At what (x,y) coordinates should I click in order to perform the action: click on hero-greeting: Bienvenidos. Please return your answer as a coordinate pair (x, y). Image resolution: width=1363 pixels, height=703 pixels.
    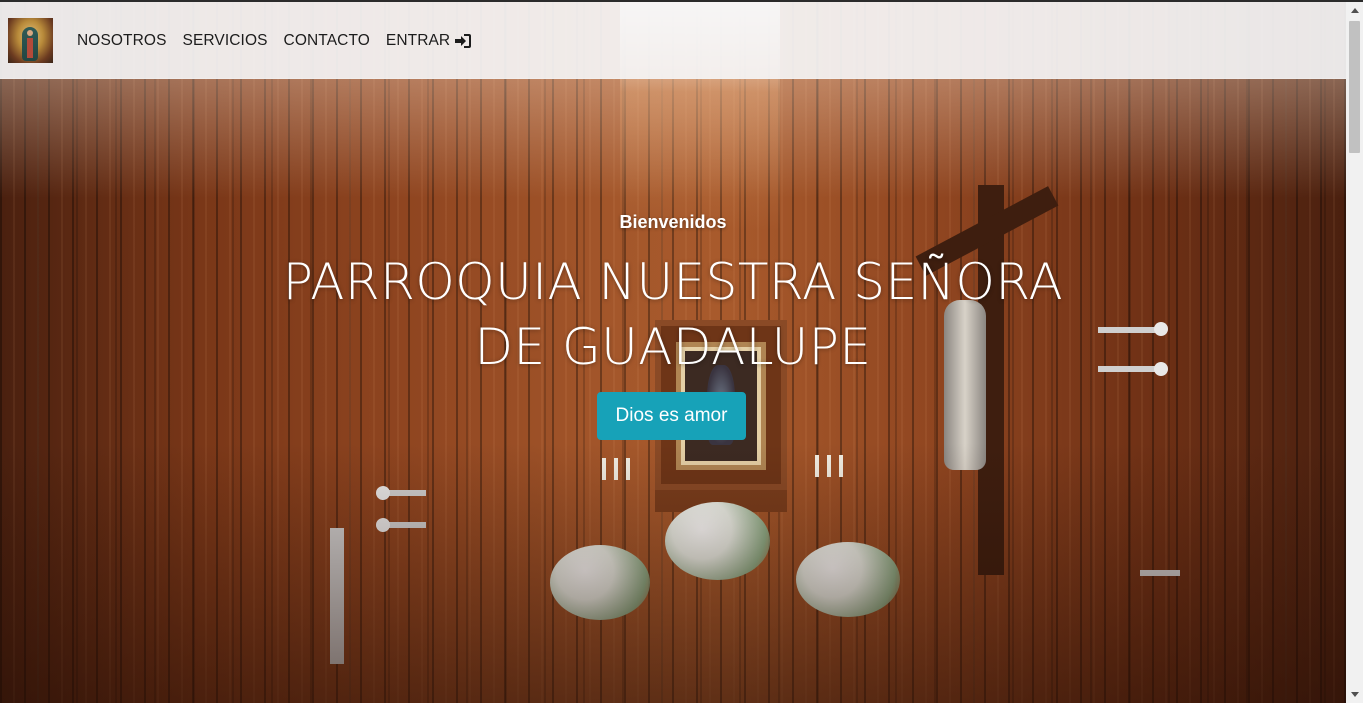
    Looking at the image, I should click on (673, 222).